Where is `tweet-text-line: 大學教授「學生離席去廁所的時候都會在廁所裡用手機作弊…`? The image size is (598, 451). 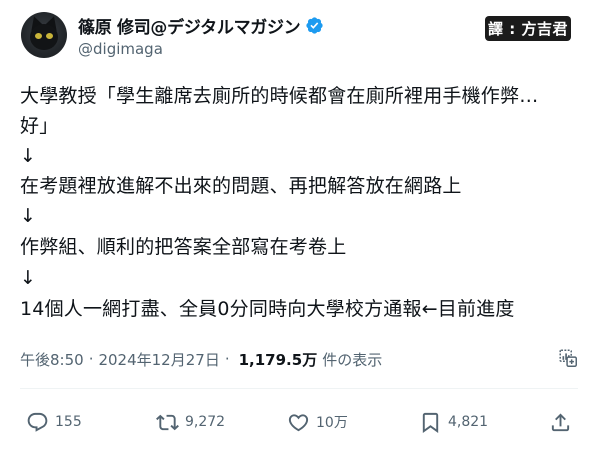
tweet-text-line: 大學教授「學生離席去廁所的時候都會在廁所裡用手機作弊… is located at coordinates (279, 96).